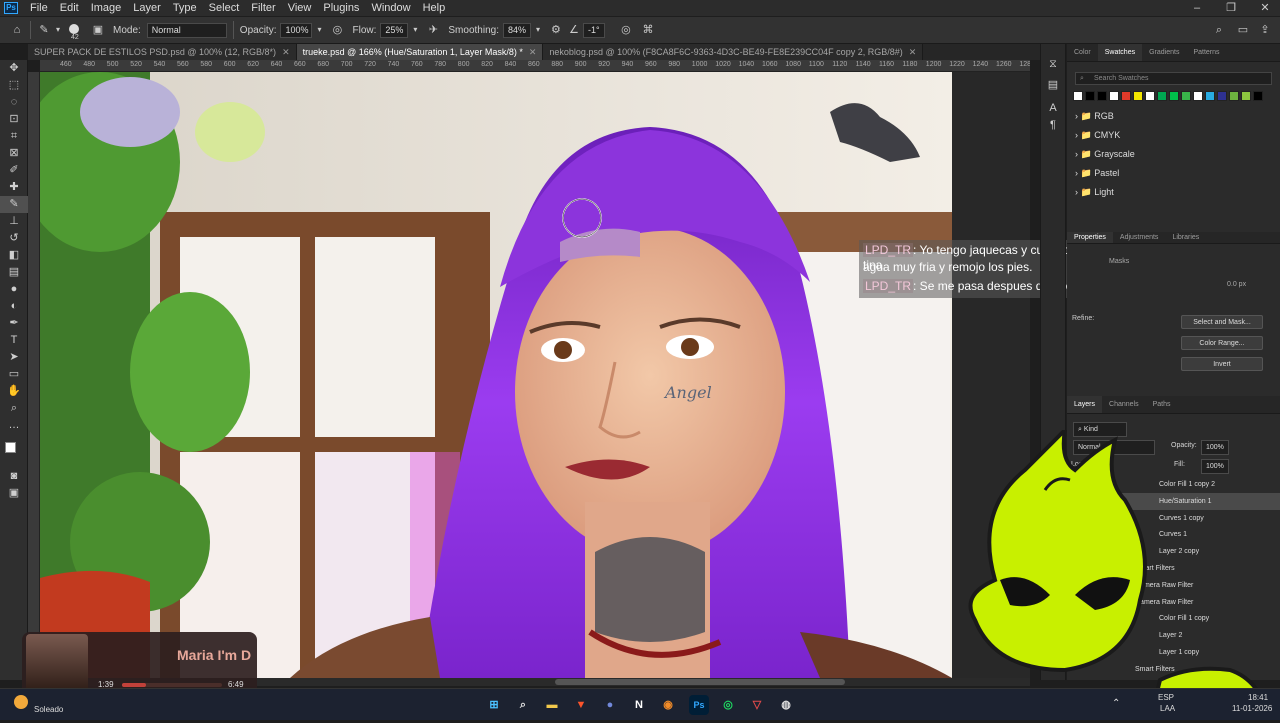 The width and height of the screenshot is (1280, 723). What do you see at coordinates (574, 30) in the screenshot?
I see `angle-icon: ∠` at bounding box center [574, 30].